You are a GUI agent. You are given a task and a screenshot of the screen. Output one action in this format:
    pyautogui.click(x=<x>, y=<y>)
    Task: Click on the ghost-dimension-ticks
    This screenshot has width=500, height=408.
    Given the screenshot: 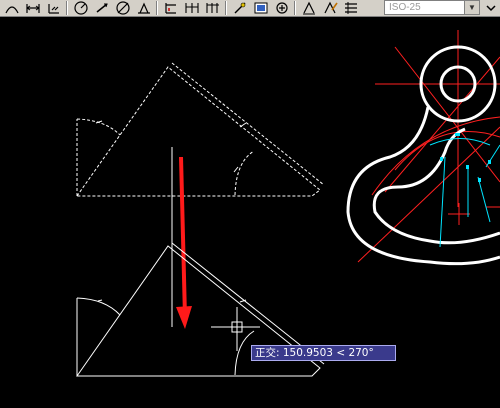 What is the action you would take?
    pyautogui.click(x=171, y=146)
    